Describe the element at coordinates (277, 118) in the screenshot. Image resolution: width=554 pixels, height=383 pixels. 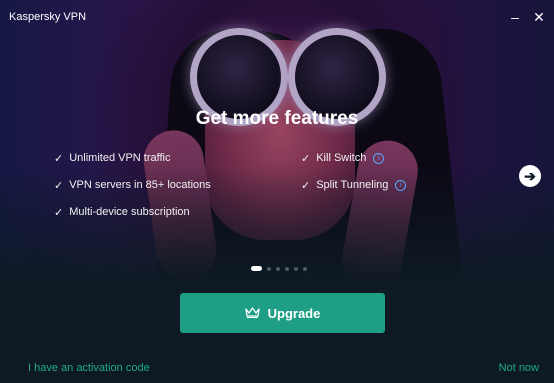
I see `promo-headline: Get more features` at that location.